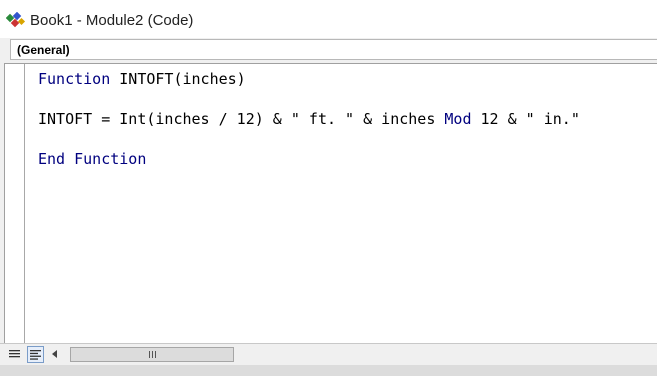 This screenshot has height=376, width=657. Describe the element at coordinates (92, 159) in the screenshot. I see `code-keyword: End Function` at that location.